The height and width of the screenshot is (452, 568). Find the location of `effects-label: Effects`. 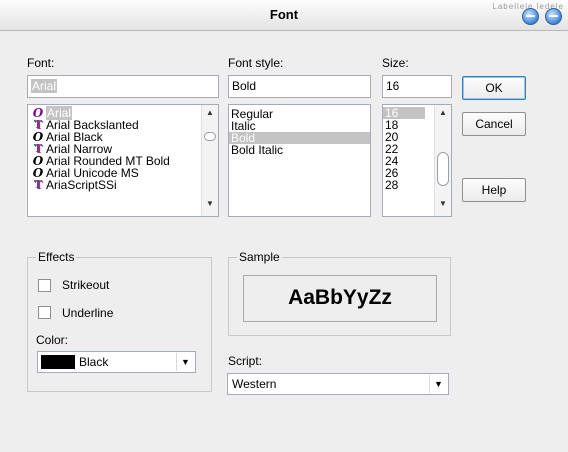

effects-label: Effects is located at coordinates (56, 257).